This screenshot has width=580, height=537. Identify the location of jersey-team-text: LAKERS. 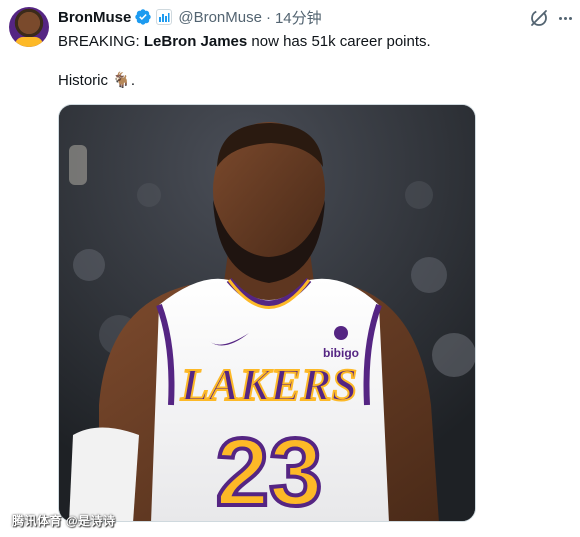
(268, 384).